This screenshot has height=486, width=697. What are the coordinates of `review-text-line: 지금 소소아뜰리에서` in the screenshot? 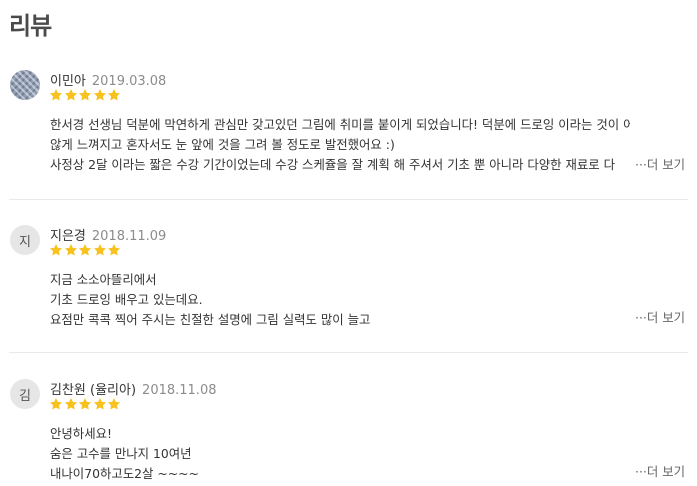 It's located at (103, 279).